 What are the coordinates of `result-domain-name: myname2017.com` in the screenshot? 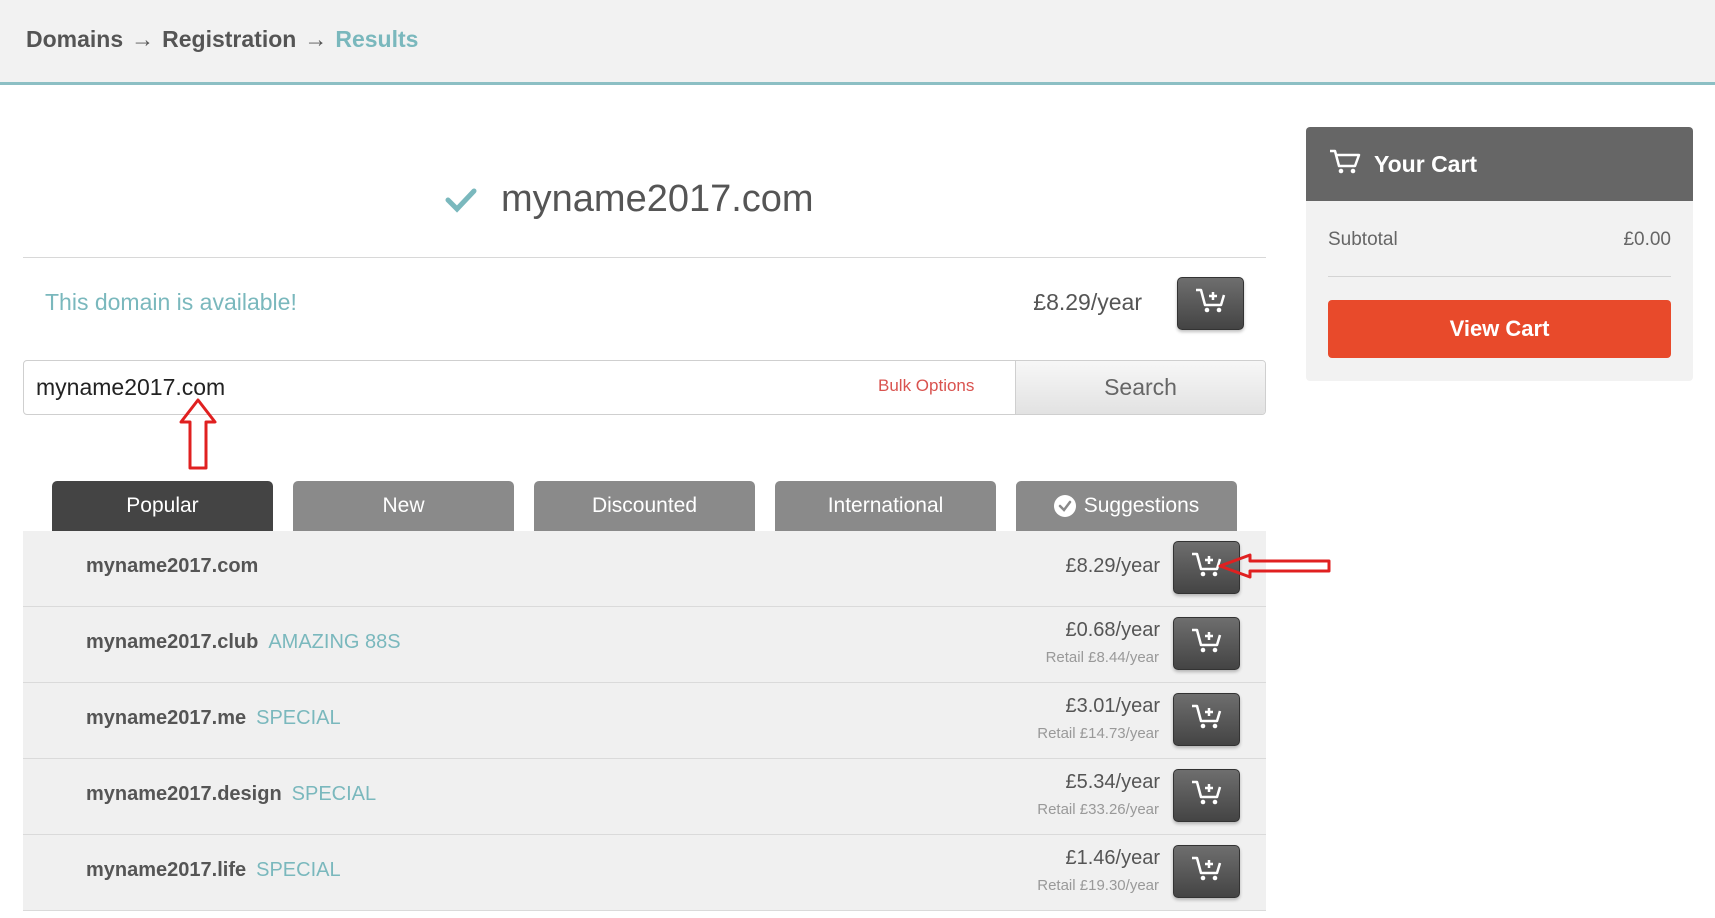 It's located at (172, 566).